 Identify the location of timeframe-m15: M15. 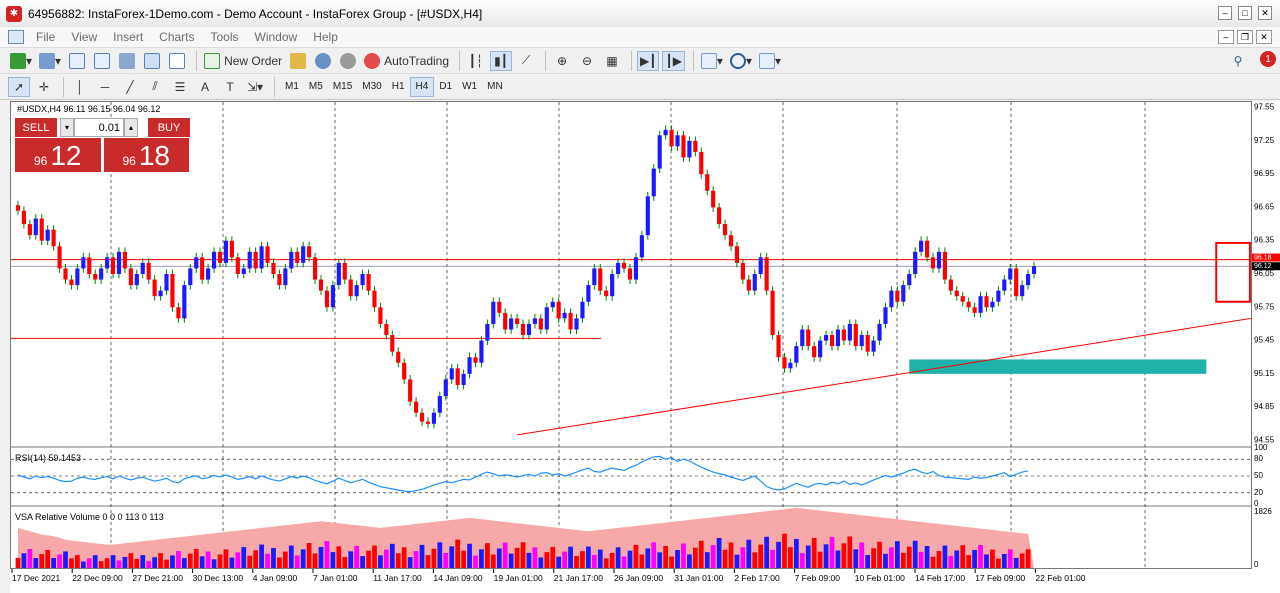
(342, 87).